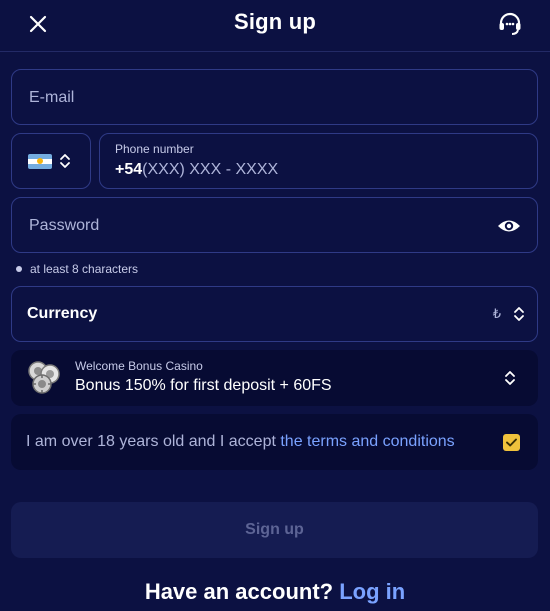 The image size is (550, 611). What do you see at coordinates (274, 314) in the screenshot?
I see `currency-select: Currency ₺` at bounding box center [274, 314].